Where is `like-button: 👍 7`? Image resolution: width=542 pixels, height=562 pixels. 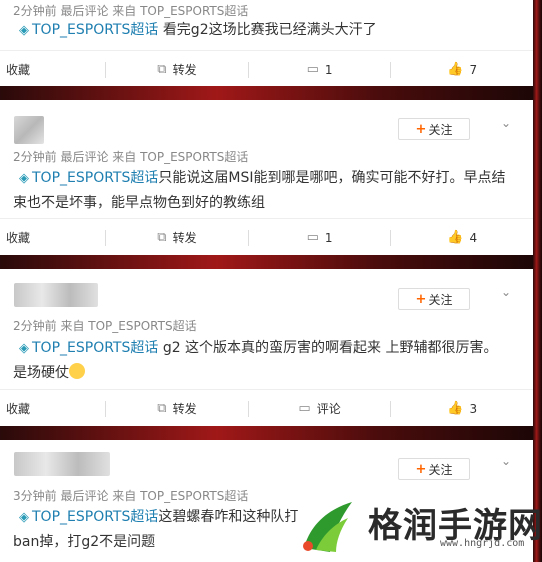
like-button: 👍 7 is located at coordinates (462, 69).